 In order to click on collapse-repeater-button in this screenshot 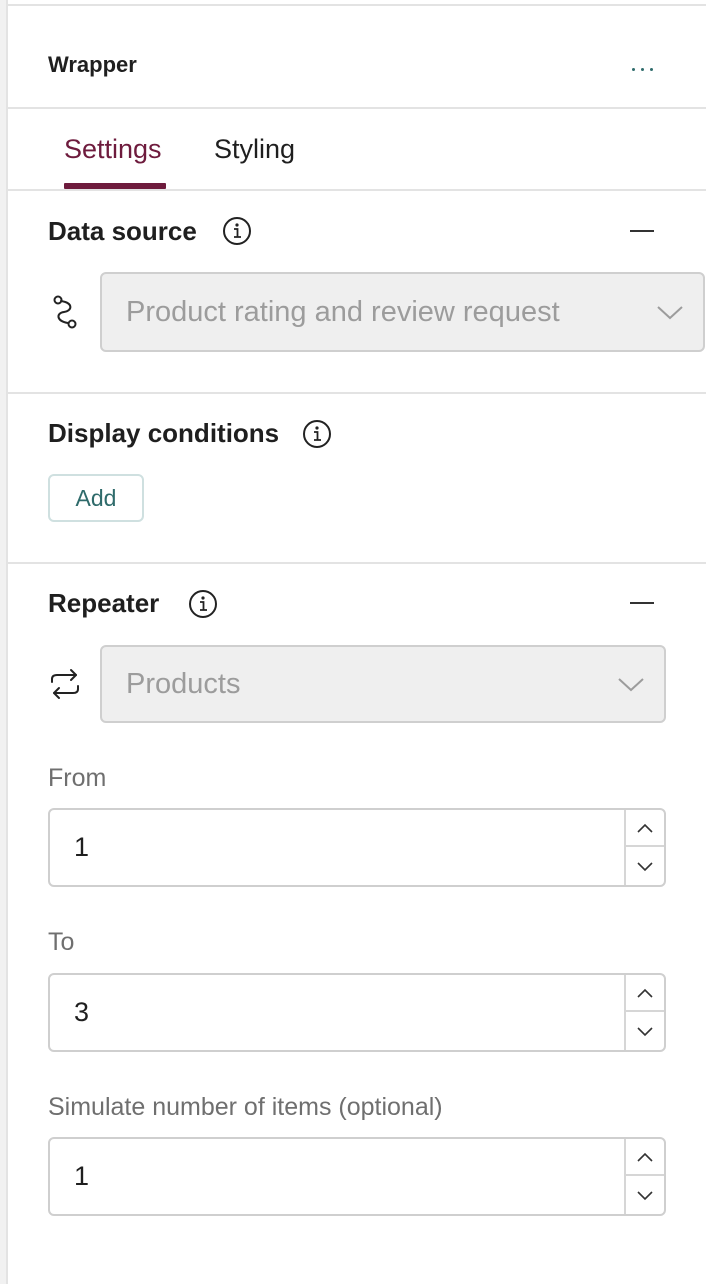, I will do `click(642, 603)`.